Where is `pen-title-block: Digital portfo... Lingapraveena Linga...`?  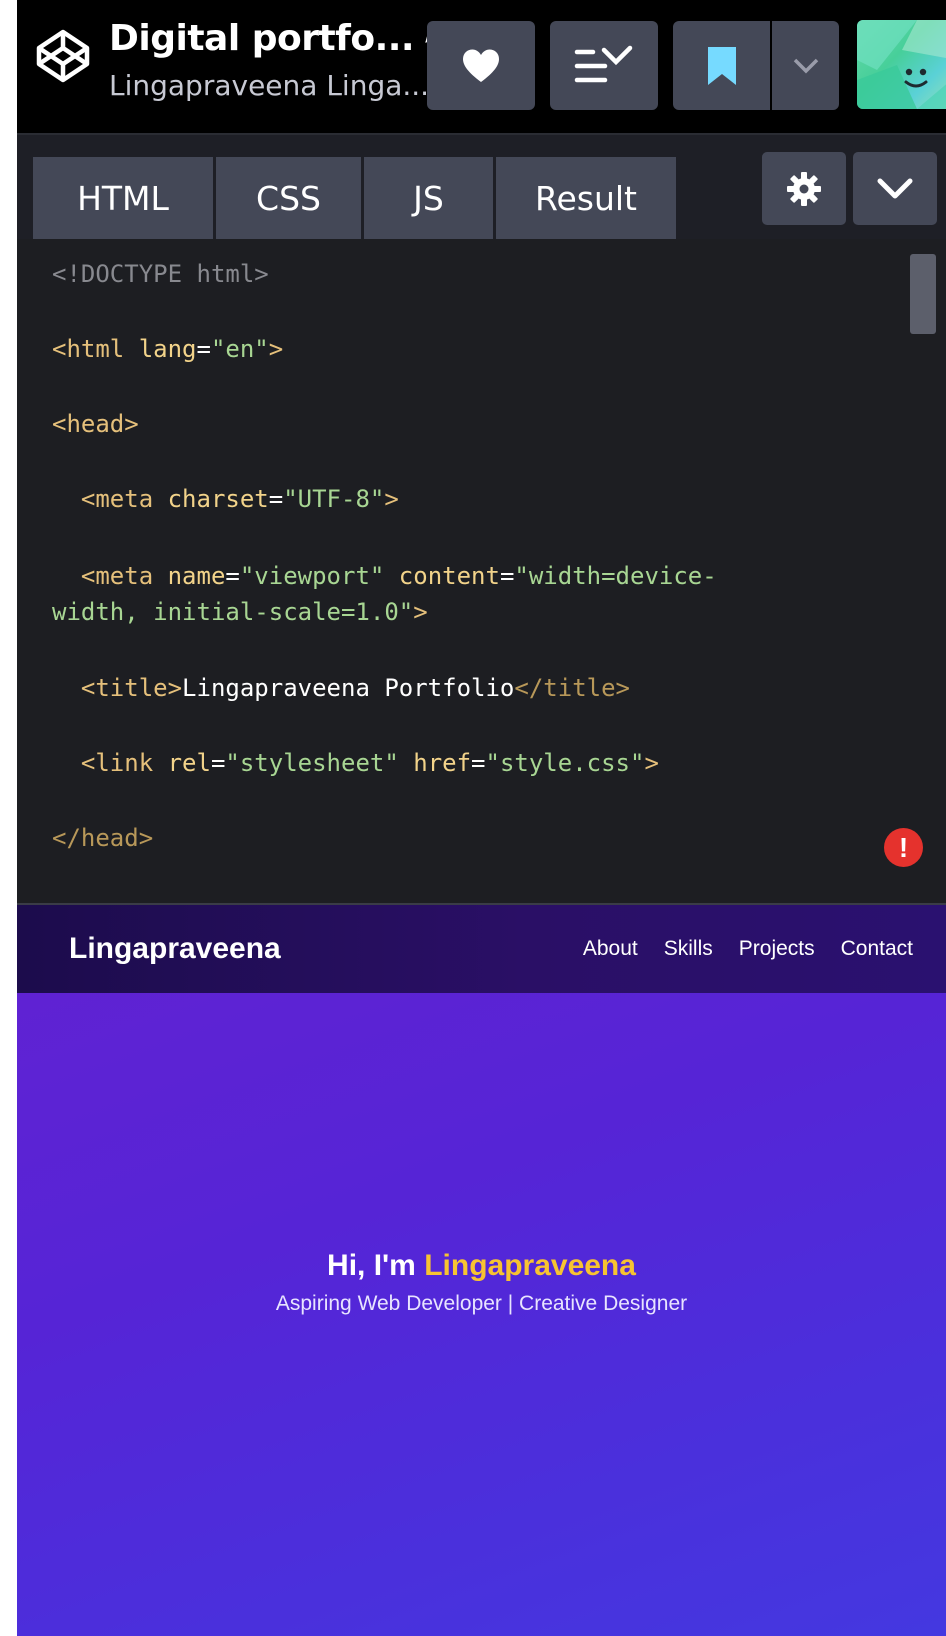 pen-title-block: Digital portfo... Lingapraveena Linga... is located at coordinates (277, 61).